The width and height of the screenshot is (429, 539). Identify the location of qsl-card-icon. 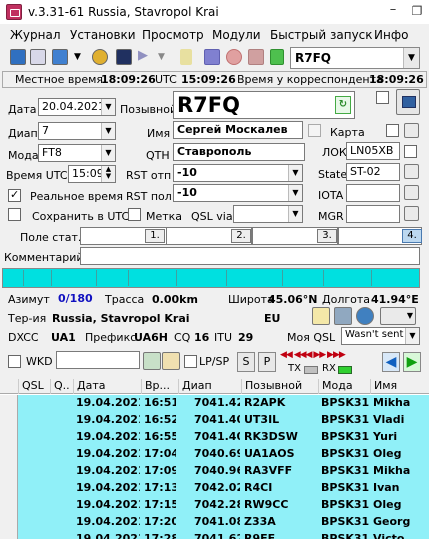
(343, 316).